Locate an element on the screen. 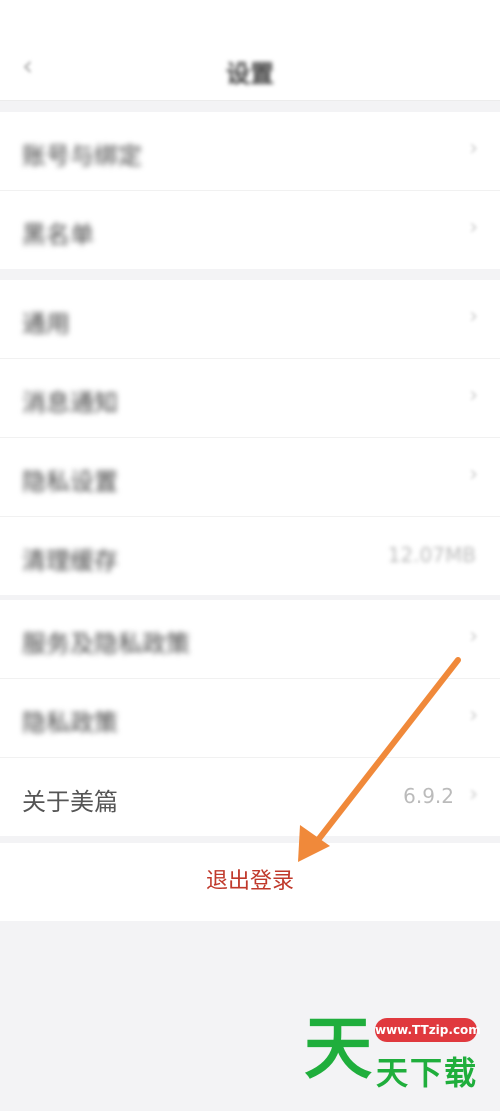 Image resolution: width=500 pixels, height=1111 pixels. settings-group-account: 账号与绑定 › 黑名单 › is located at coordinates (250, 190).